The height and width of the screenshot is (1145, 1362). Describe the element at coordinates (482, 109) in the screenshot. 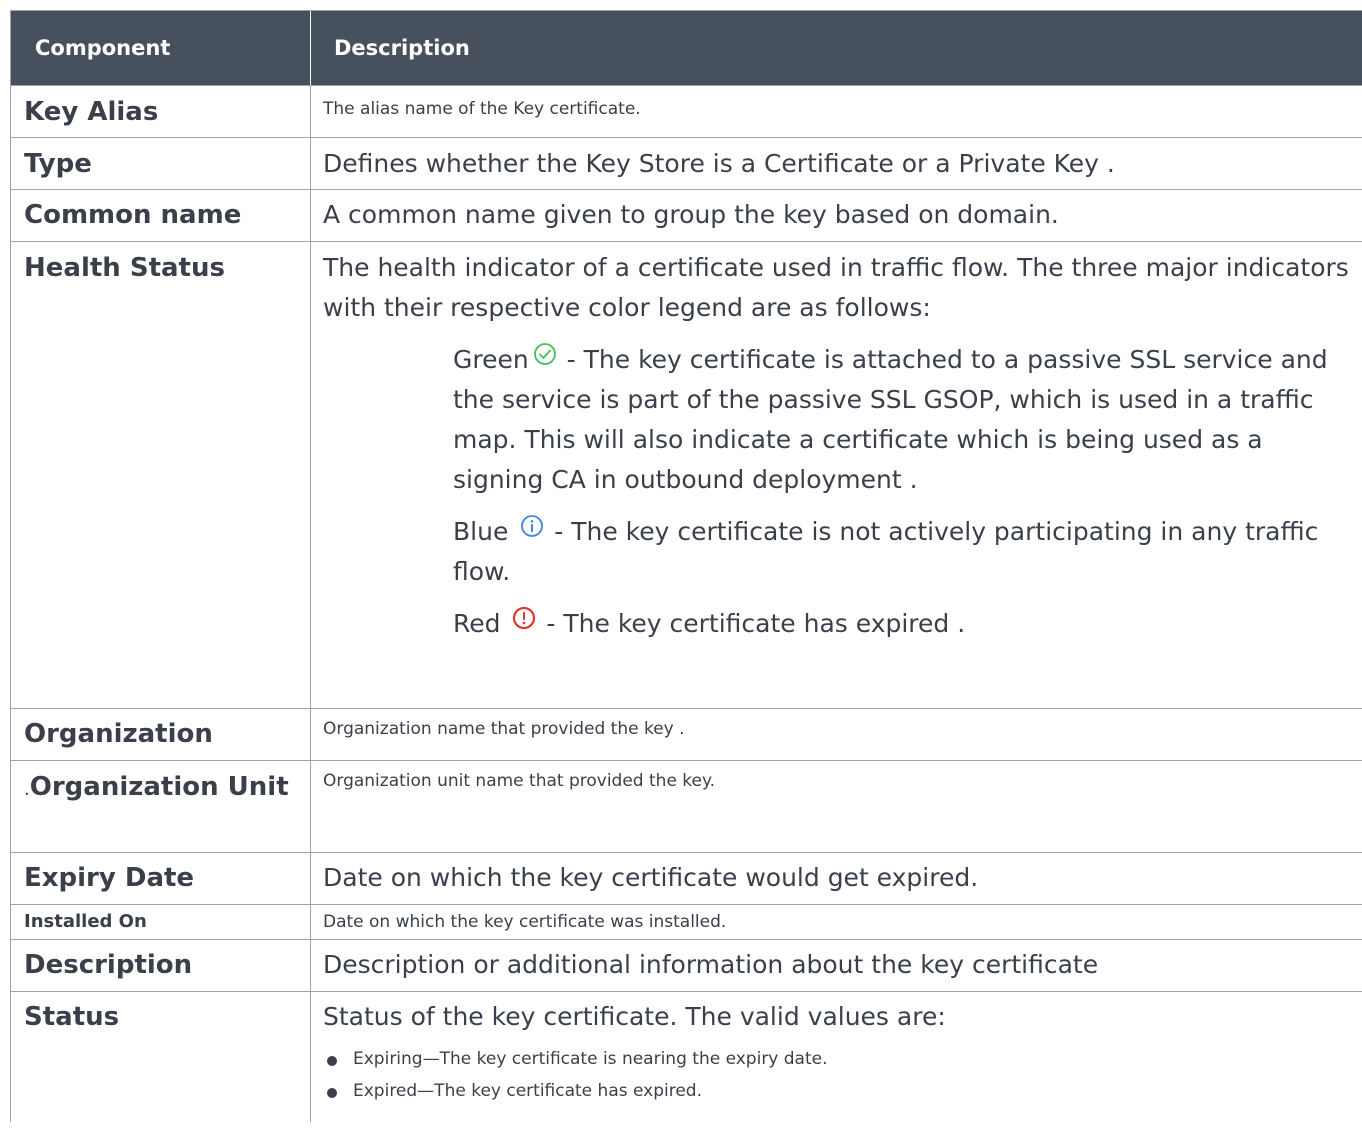

I see `row-description: The alias name of the Key certificate.` at that location.